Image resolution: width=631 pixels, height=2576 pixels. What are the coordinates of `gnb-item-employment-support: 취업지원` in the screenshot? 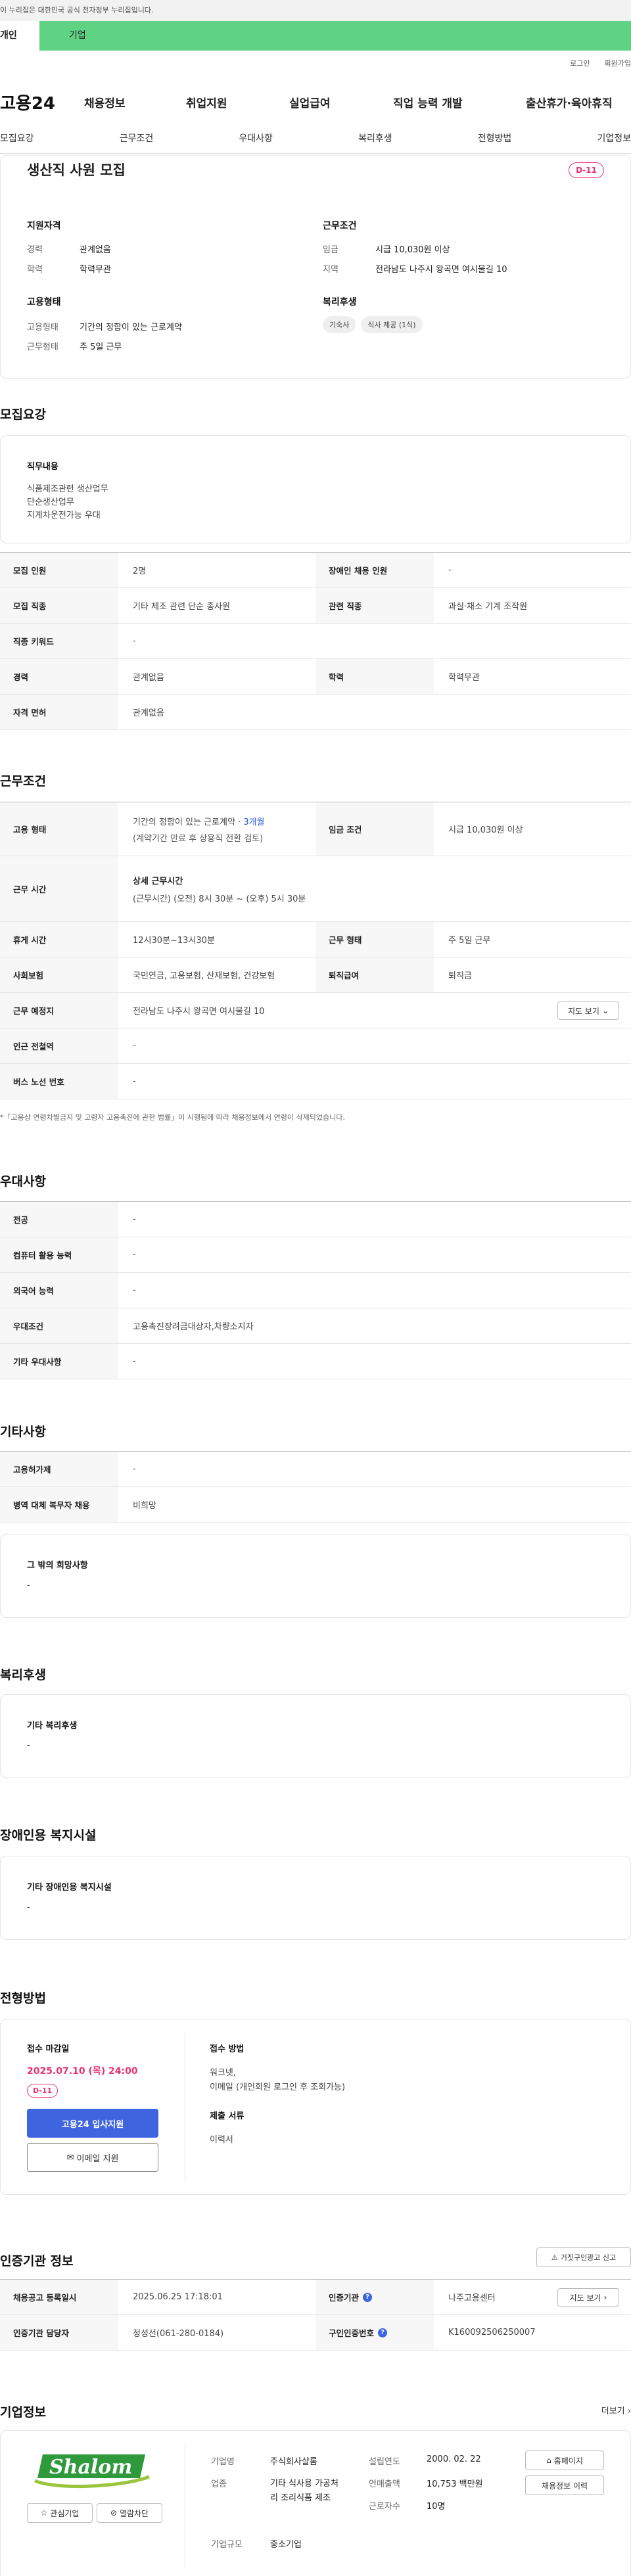 It's located at (206, 102).